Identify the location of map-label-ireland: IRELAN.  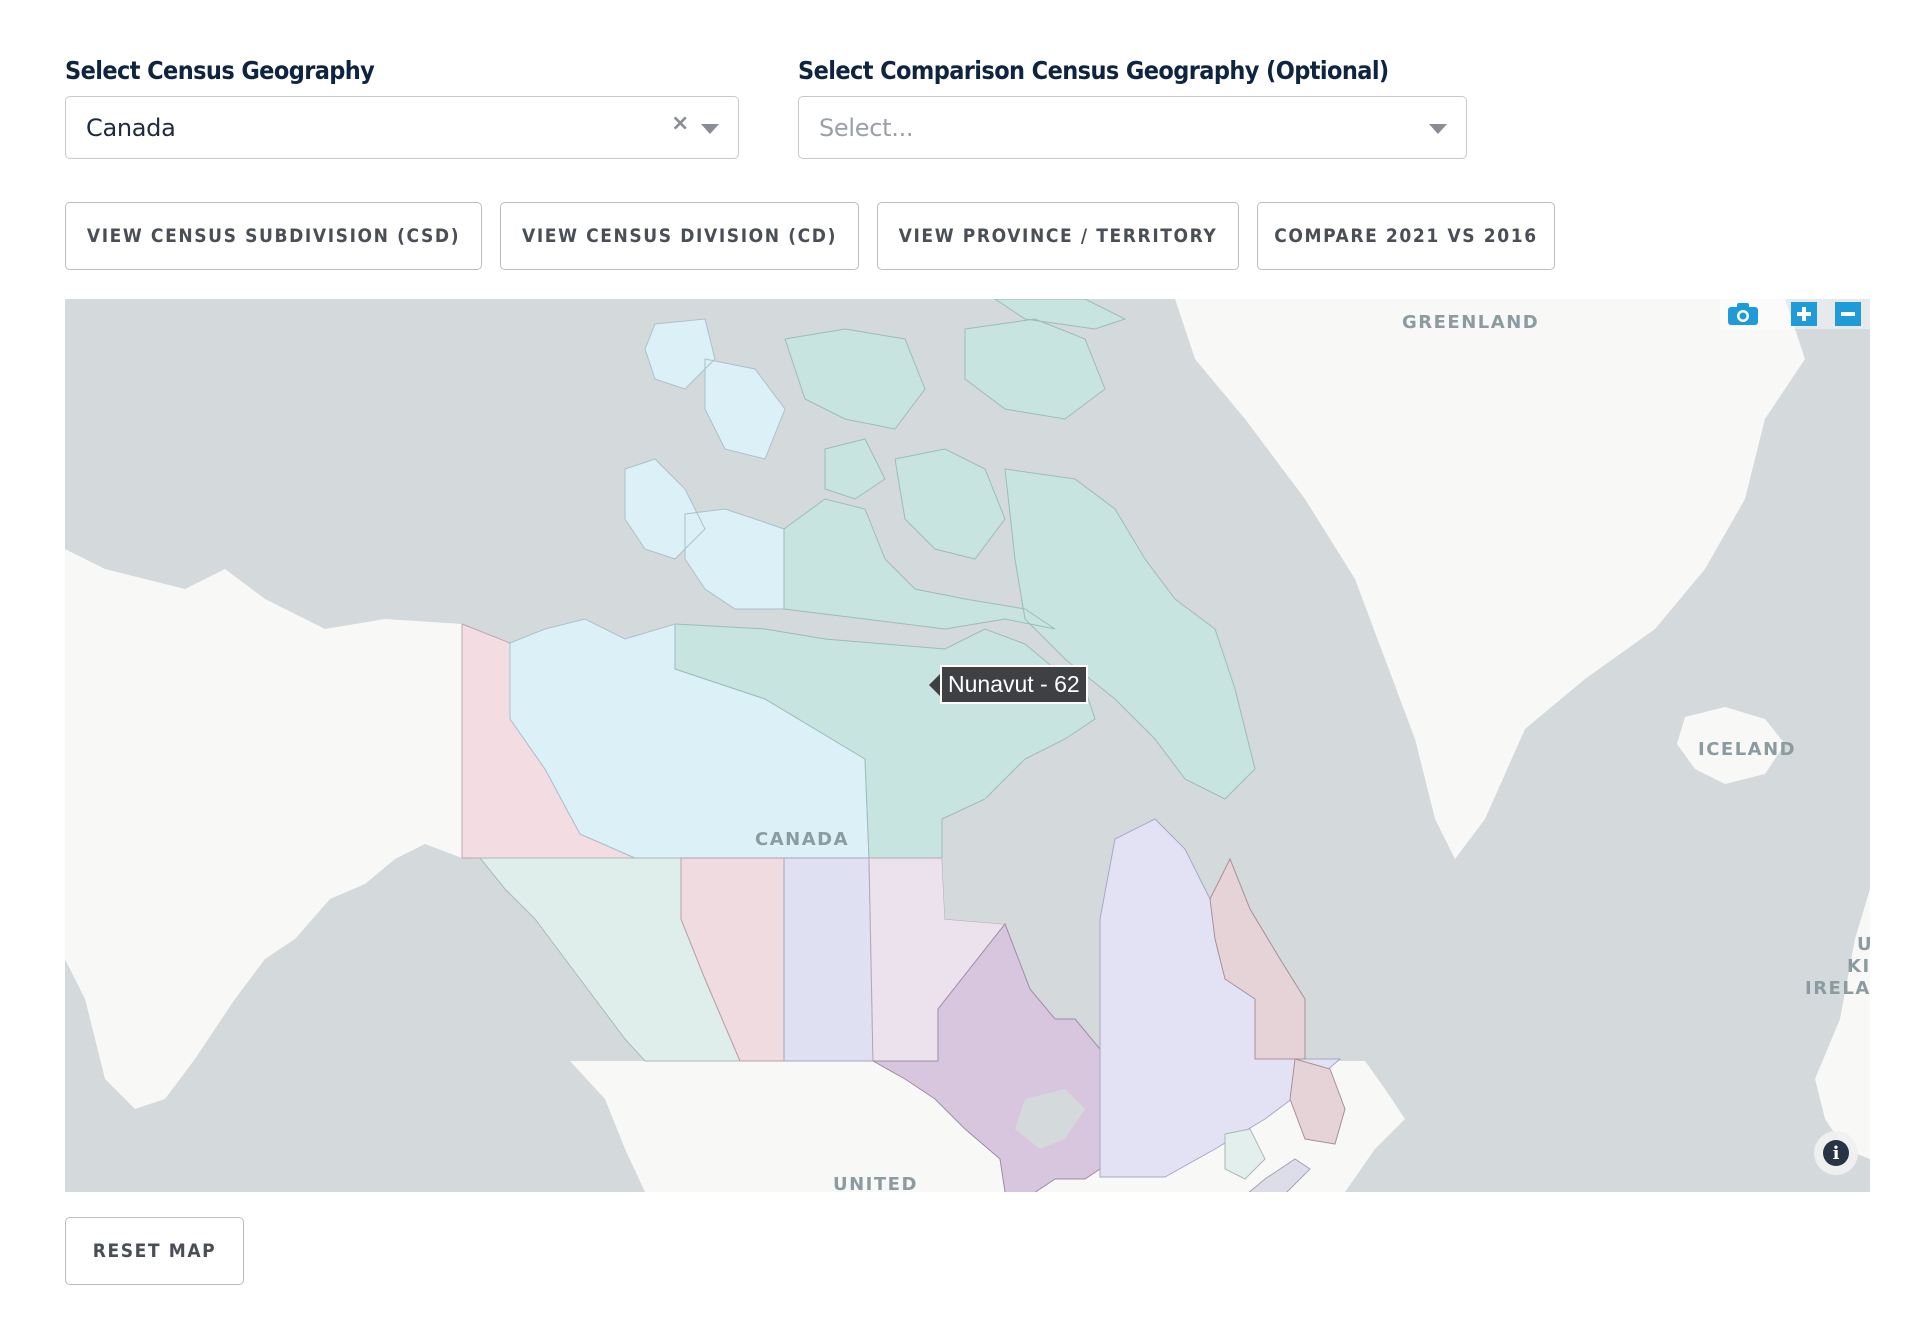
(1837, 988).